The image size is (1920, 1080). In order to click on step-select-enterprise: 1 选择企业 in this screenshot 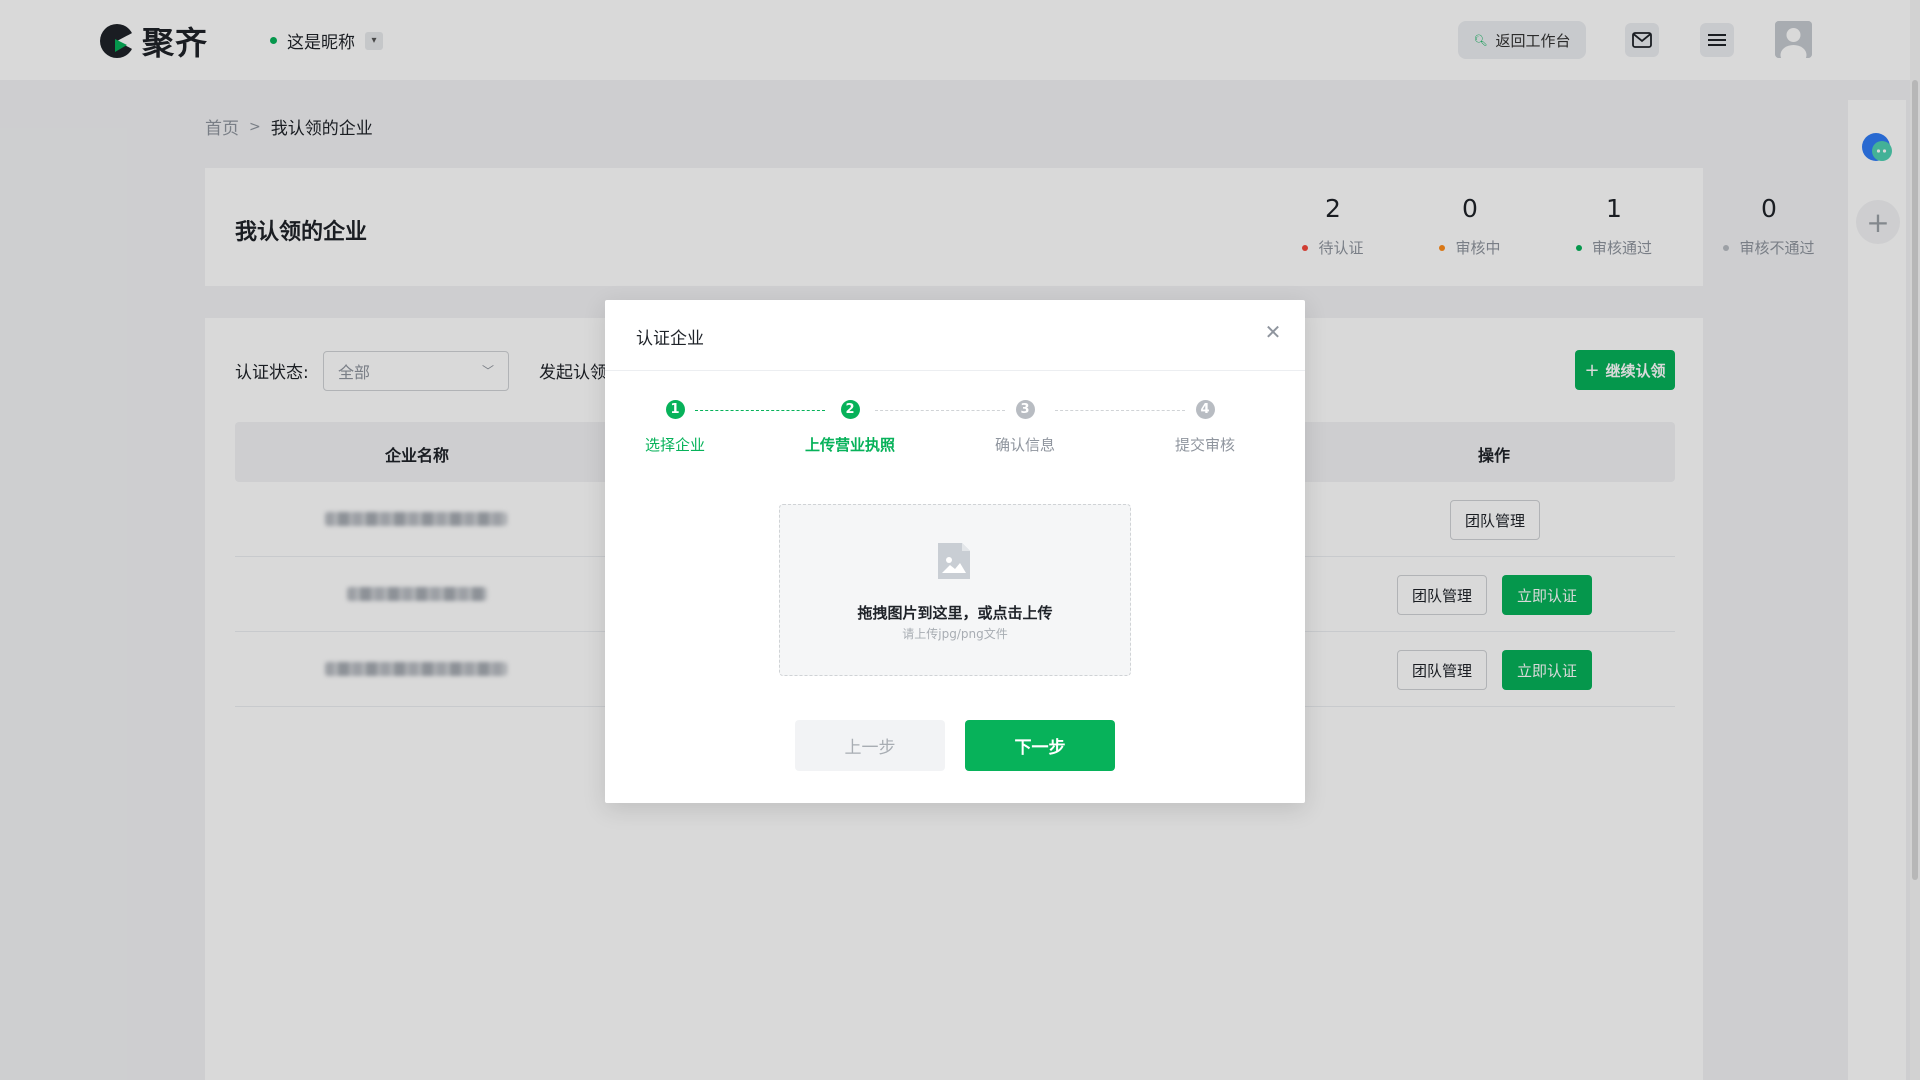, I will do `click(675, 427)`.